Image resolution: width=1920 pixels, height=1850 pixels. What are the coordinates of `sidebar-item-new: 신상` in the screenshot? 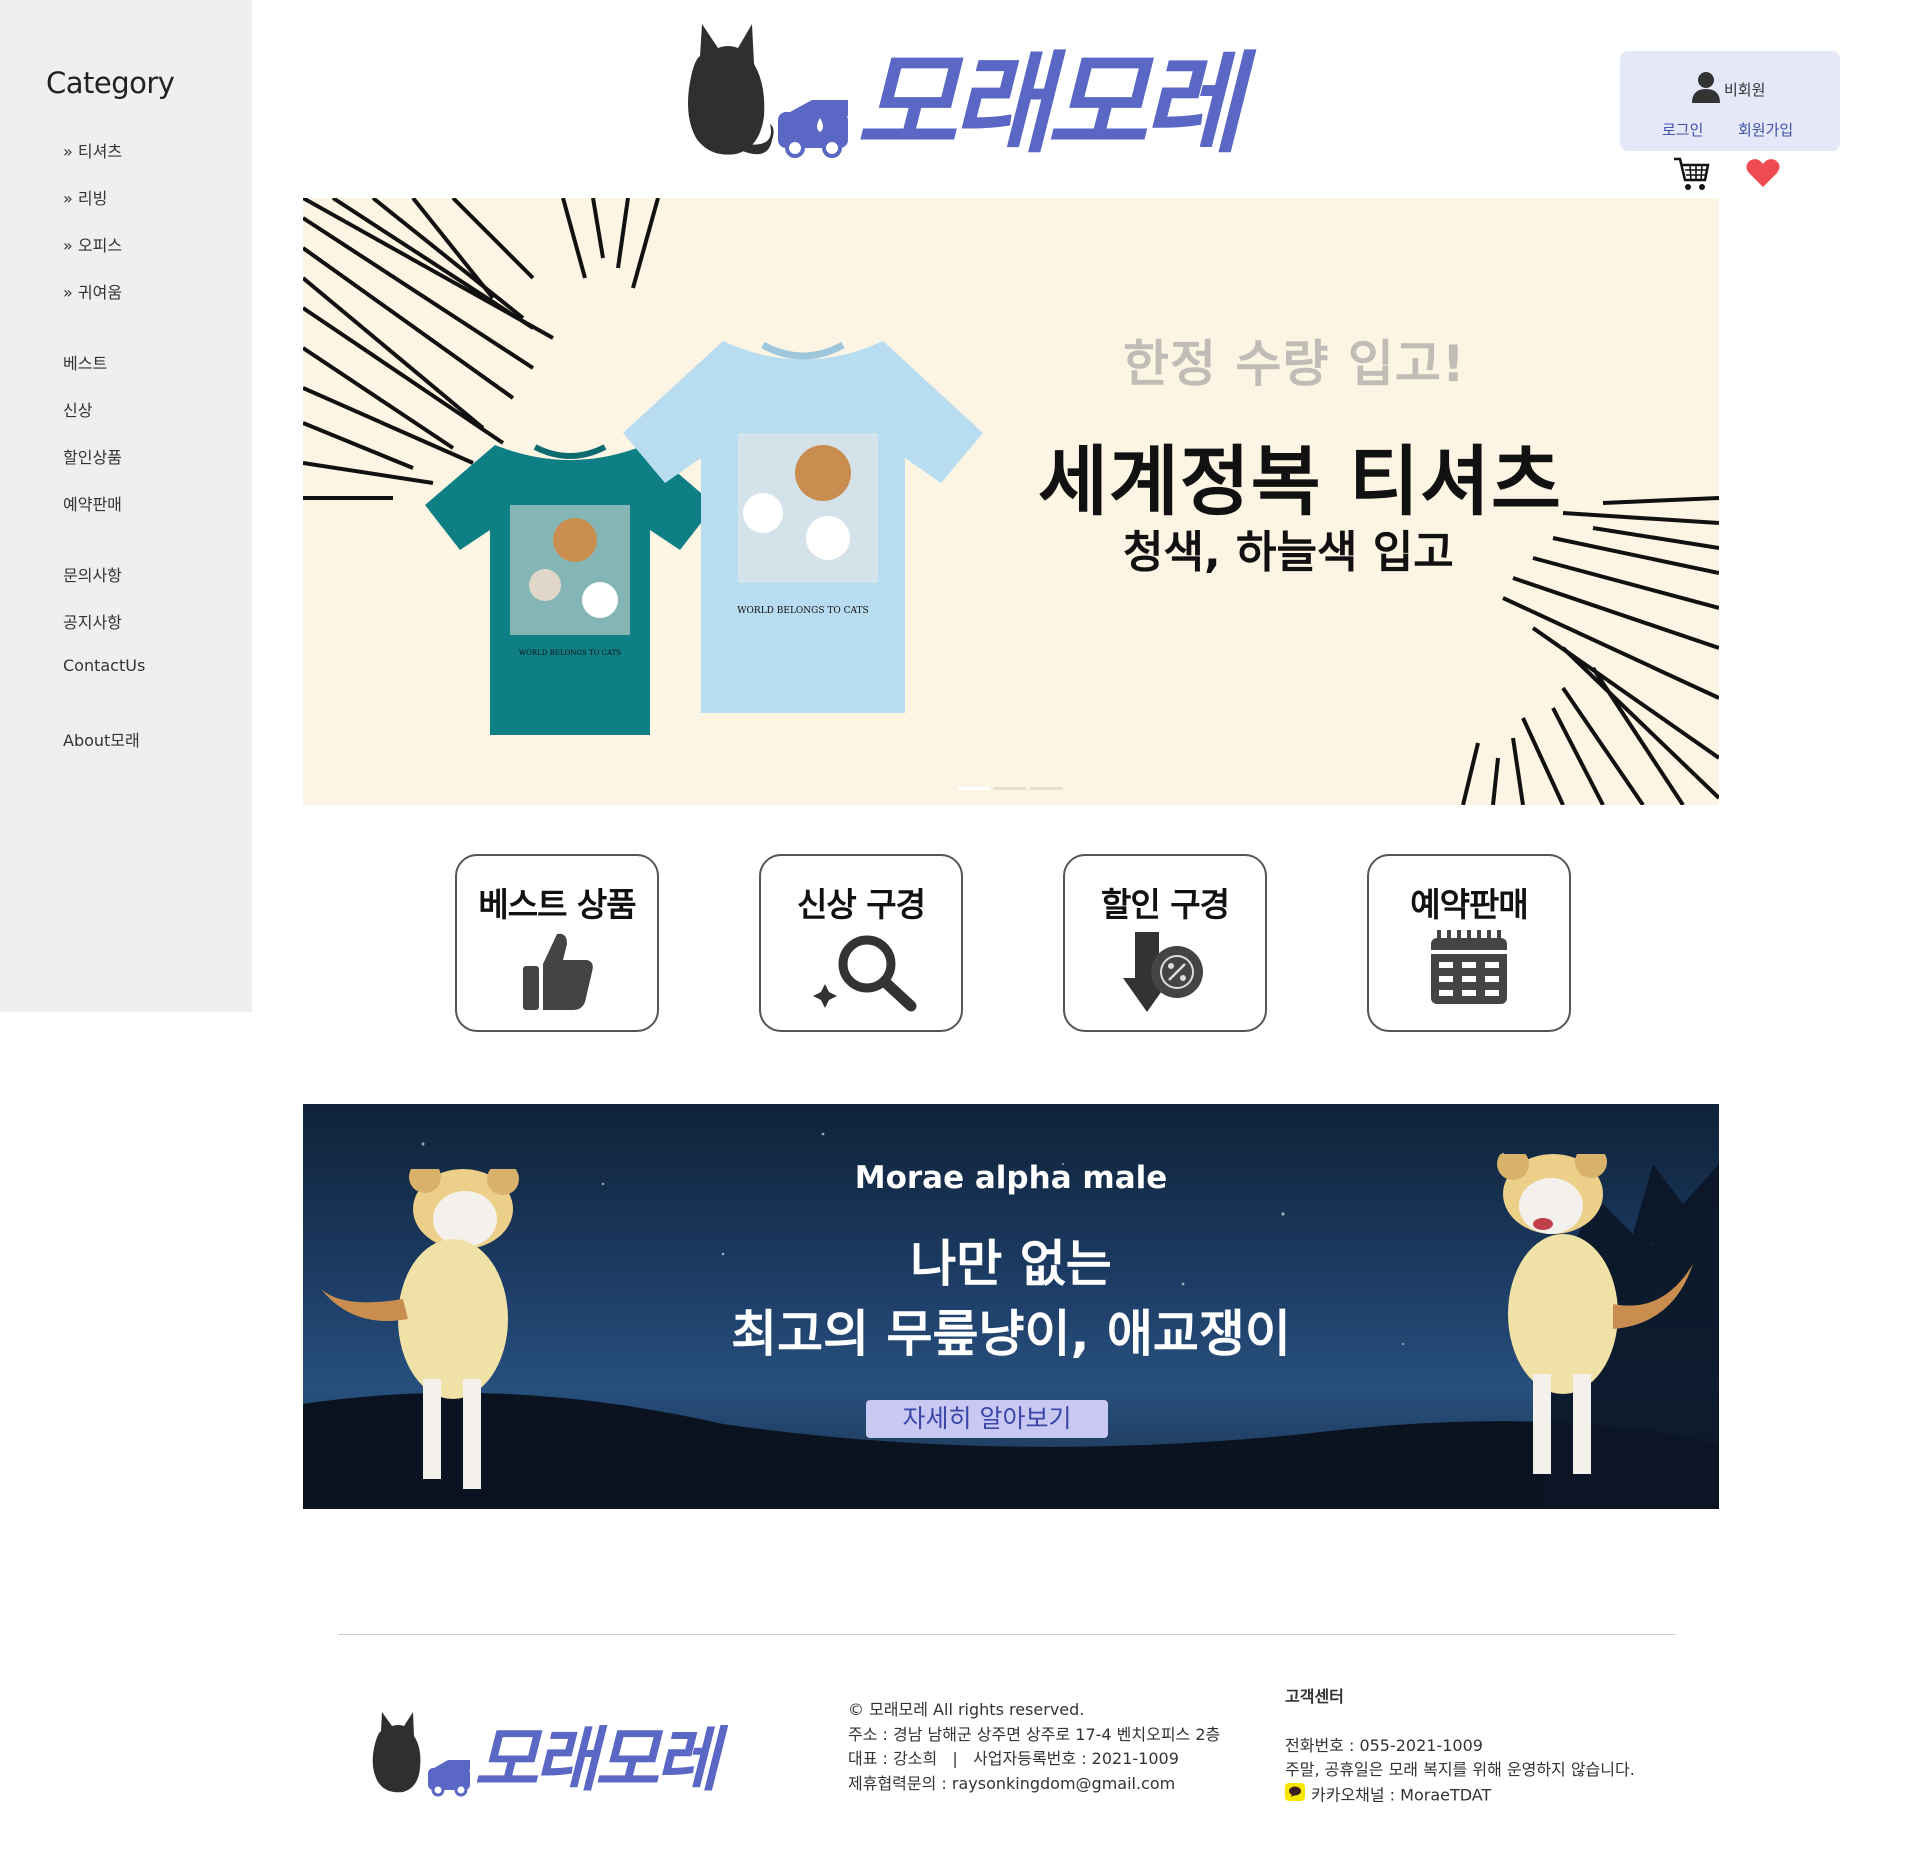 It's located at (77, 409).